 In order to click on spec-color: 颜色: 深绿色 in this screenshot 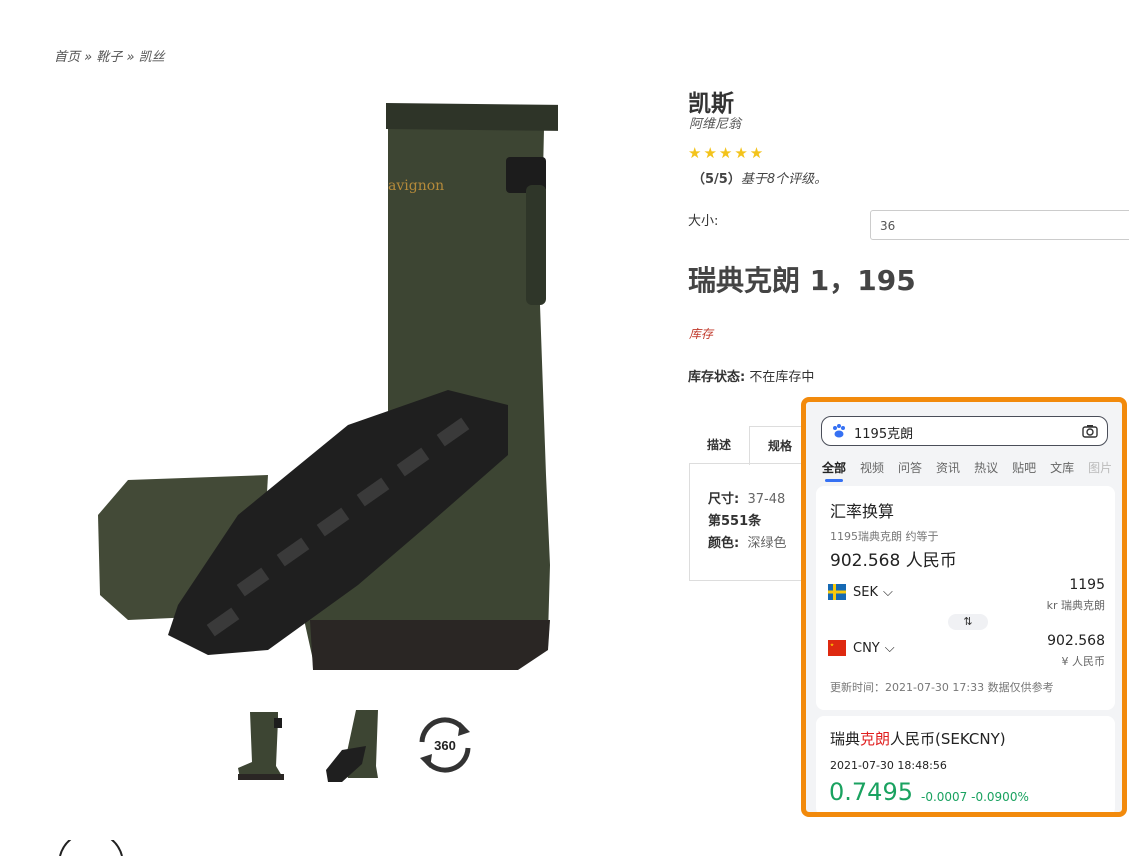, I will do `click(747, 541)`.